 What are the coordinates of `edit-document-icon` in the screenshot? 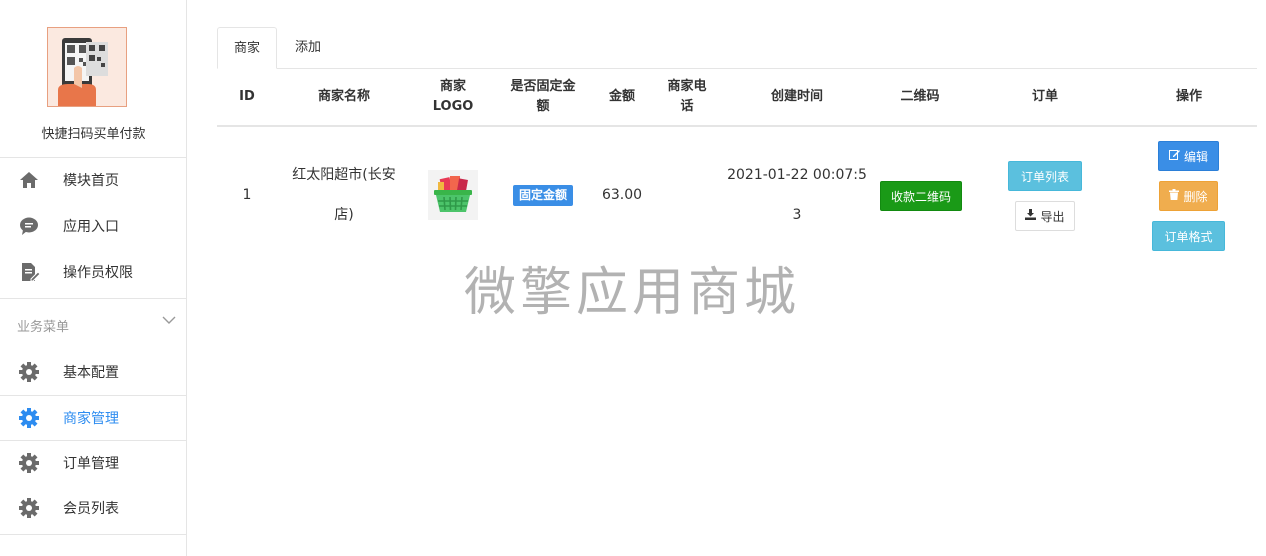 It's located at (29, 272).